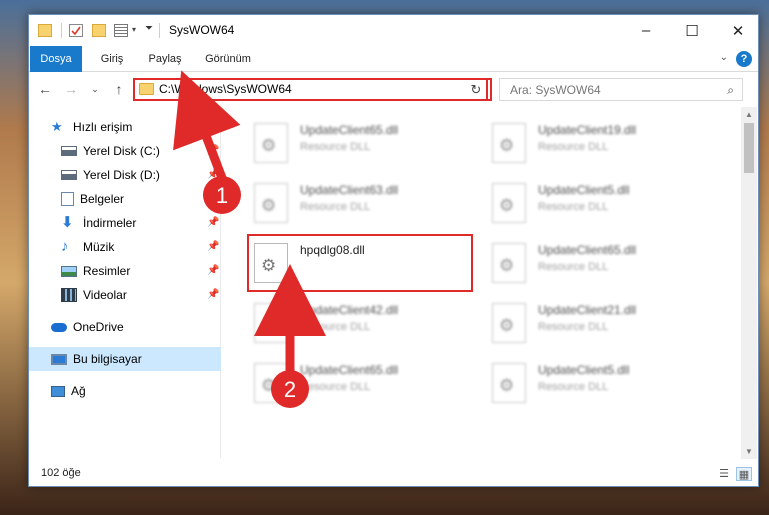 The height and width of the screenshot is (515, 769). I want to click on sidebar-item-quick-access: ★ Hızlı erişim, so click(125, 127).